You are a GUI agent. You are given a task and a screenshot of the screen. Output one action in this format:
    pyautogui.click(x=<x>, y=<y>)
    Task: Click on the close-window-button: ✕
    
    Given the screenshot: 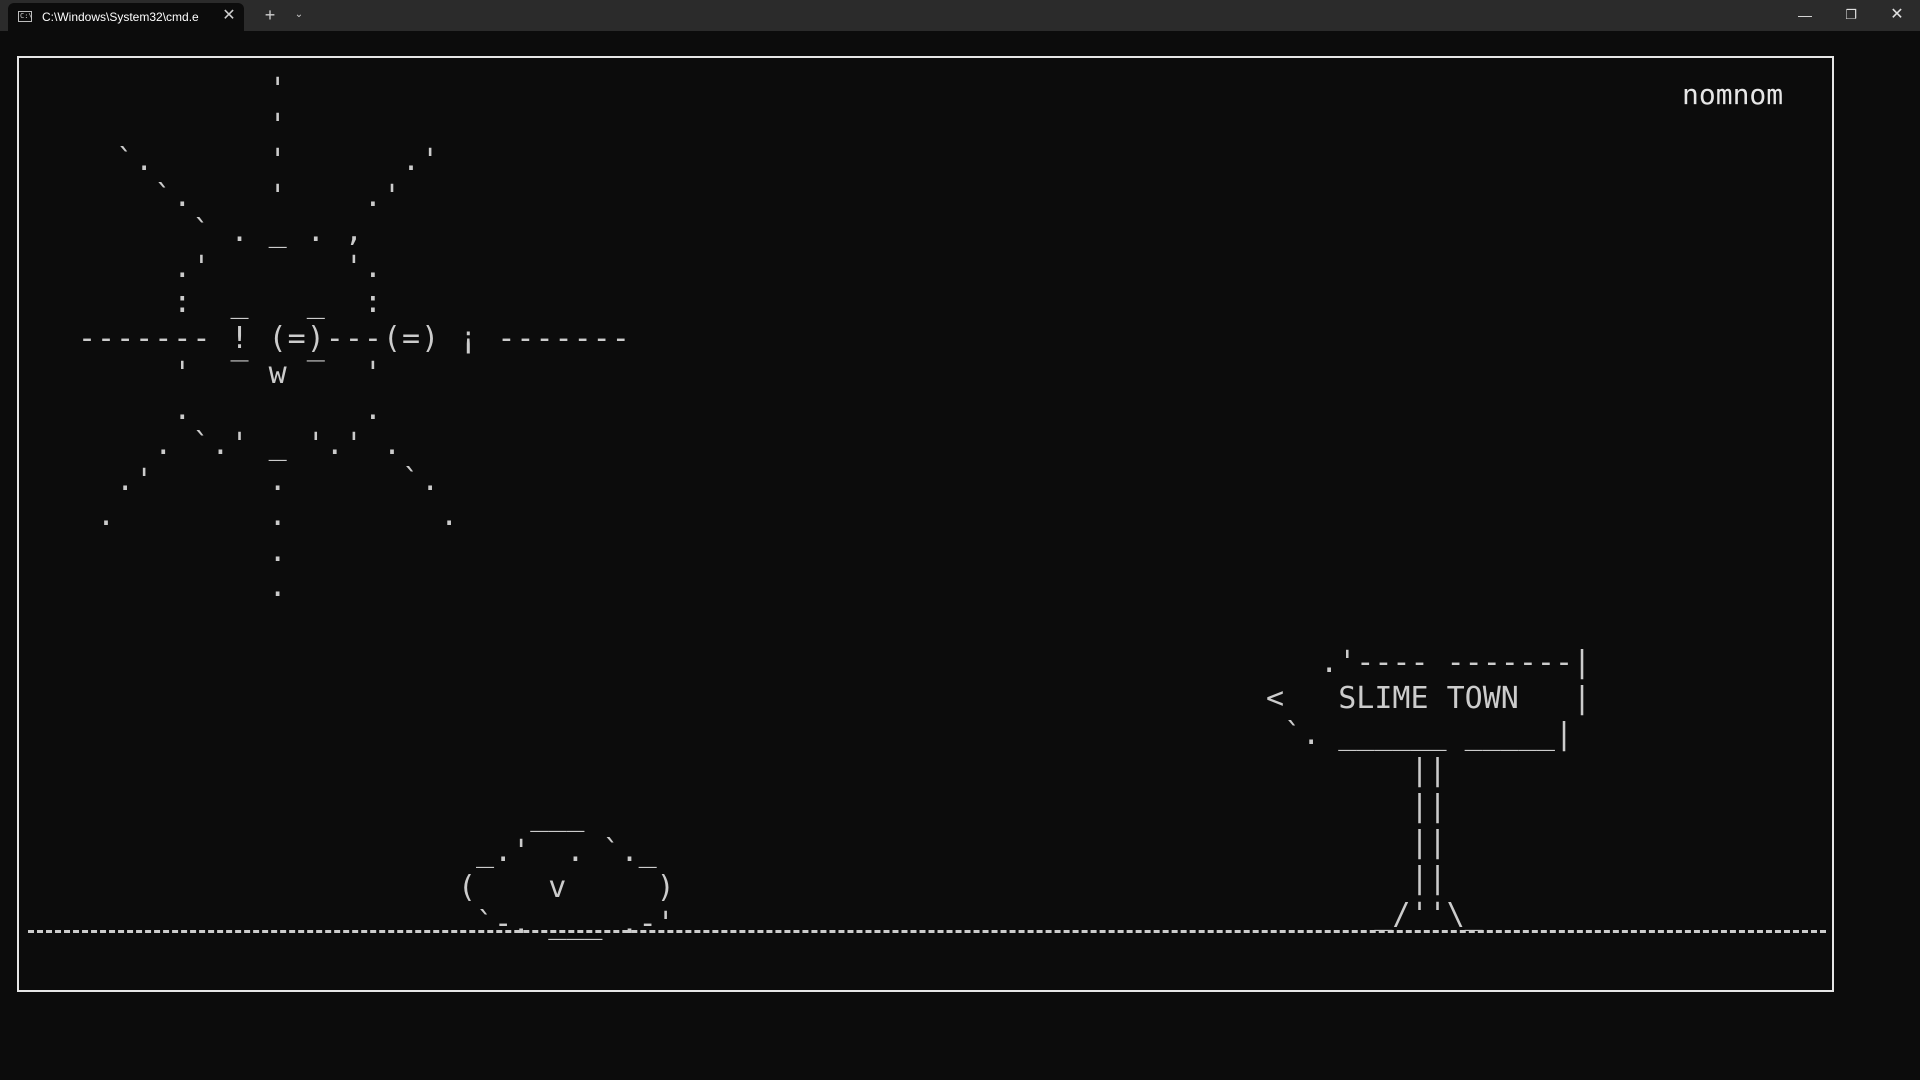 What is the action you would take?
    pyautogui.click(x=1897, y=15)
    